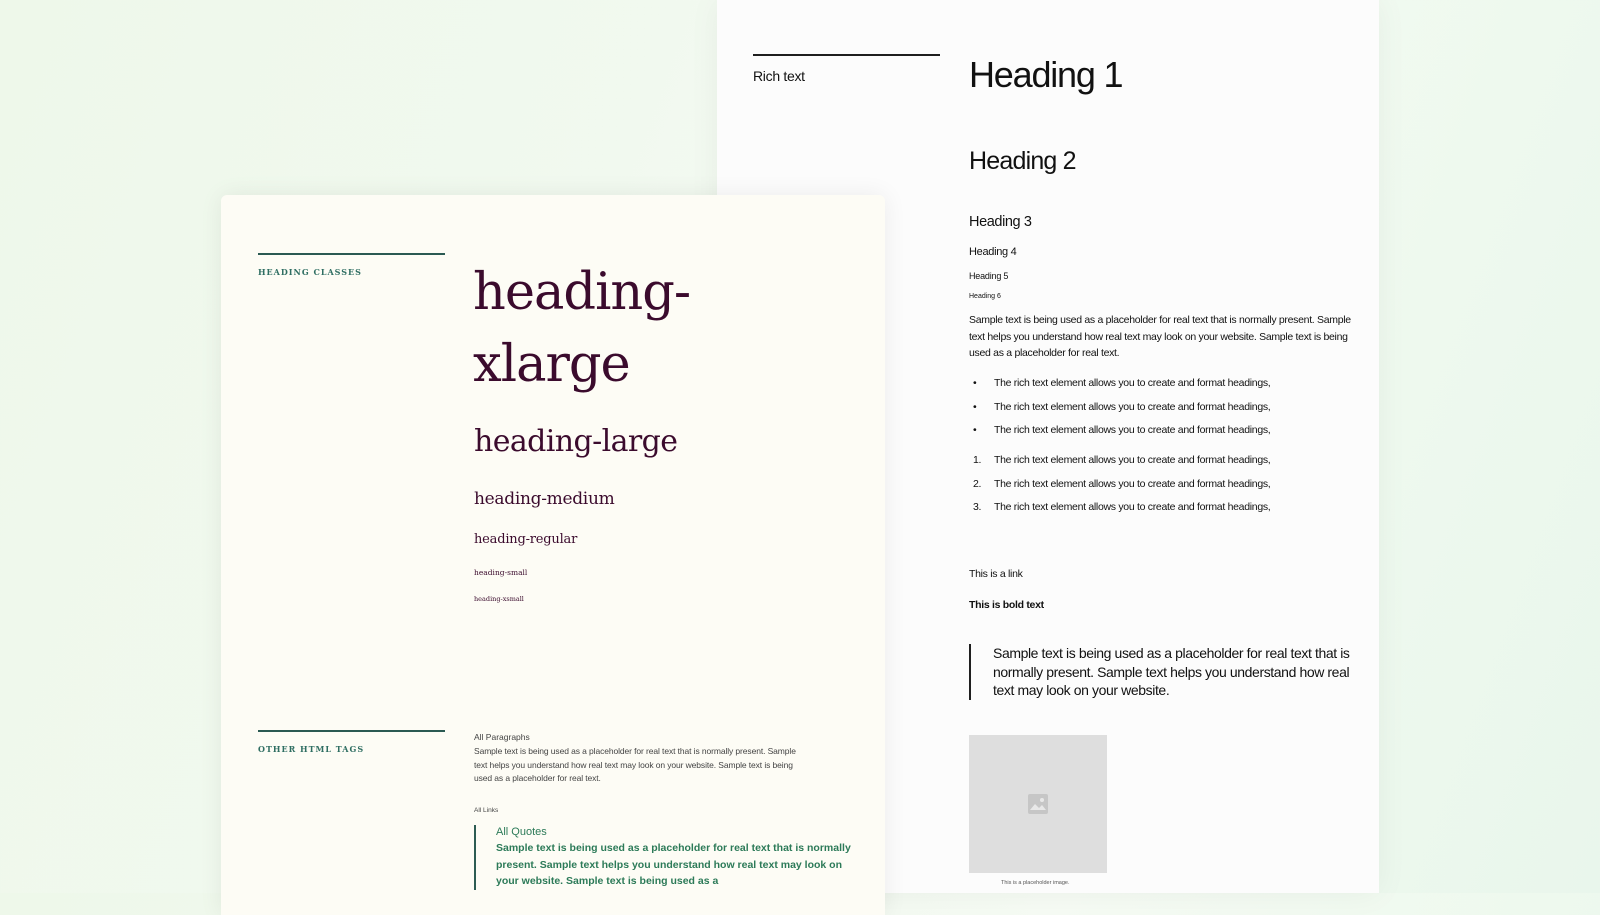 Image resolution: width=1600 pixels, height=915 pixels. What do you see at coordinates (1006, 605) in the screenshot?
I see `bold-text: This is bold text` at bounding box center [1006, 605].